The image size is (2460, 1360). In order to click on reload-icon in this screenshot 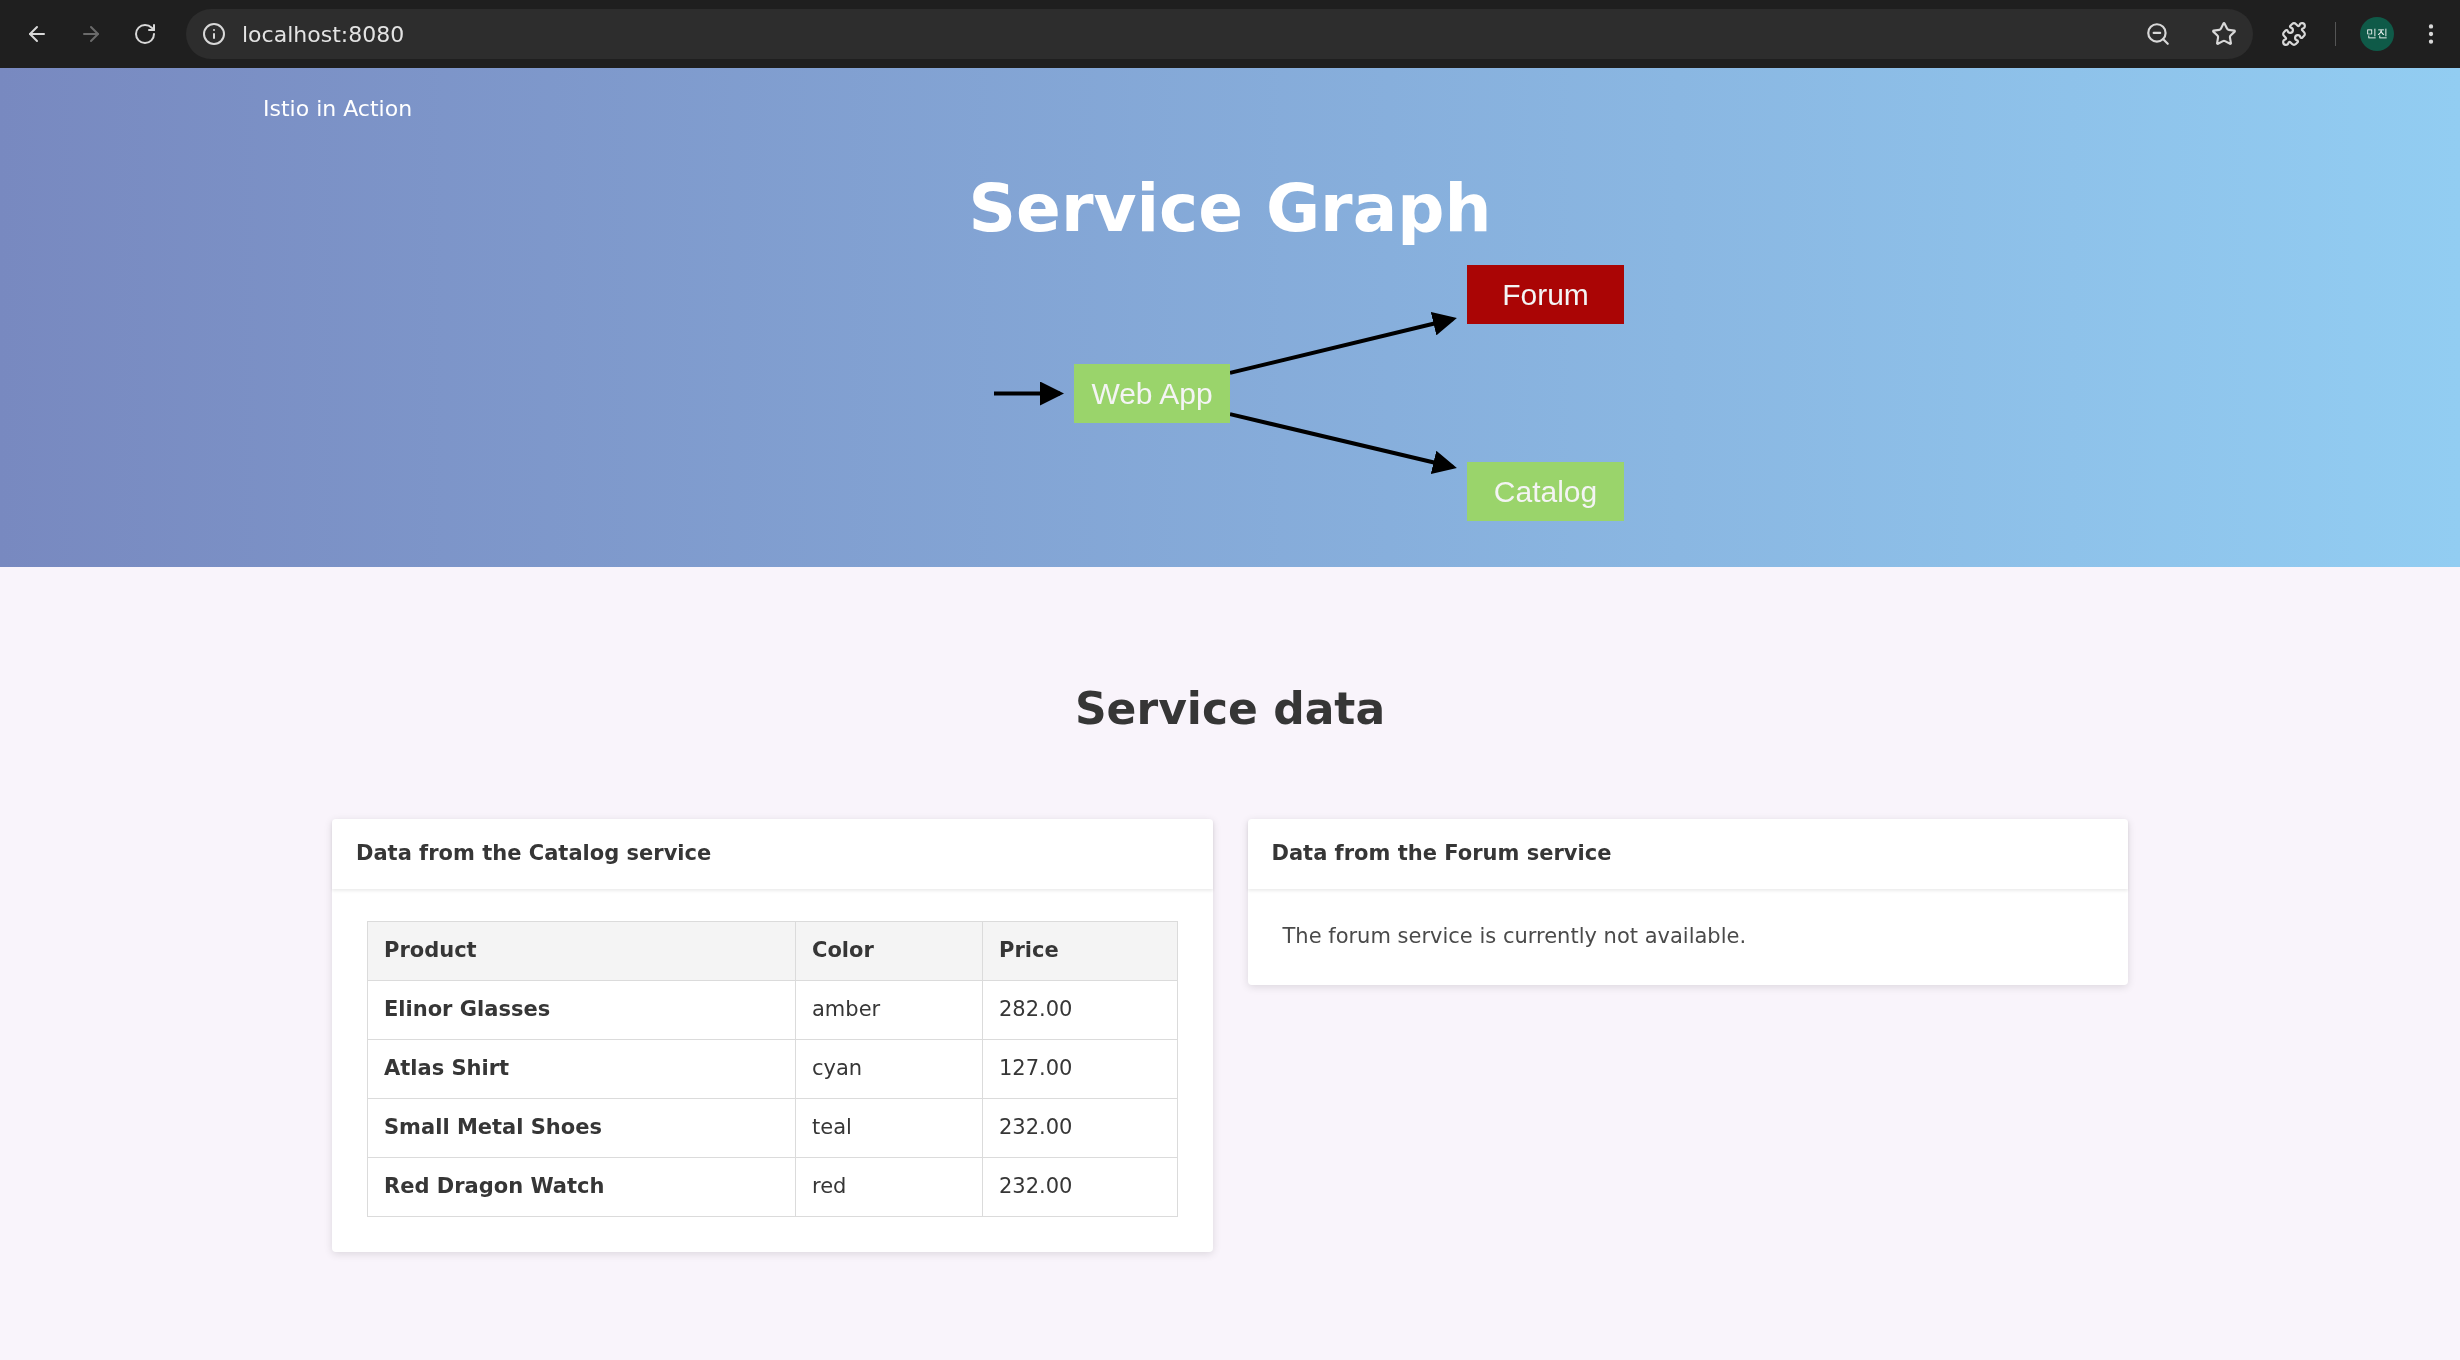, I will do `click(145, 34)`.